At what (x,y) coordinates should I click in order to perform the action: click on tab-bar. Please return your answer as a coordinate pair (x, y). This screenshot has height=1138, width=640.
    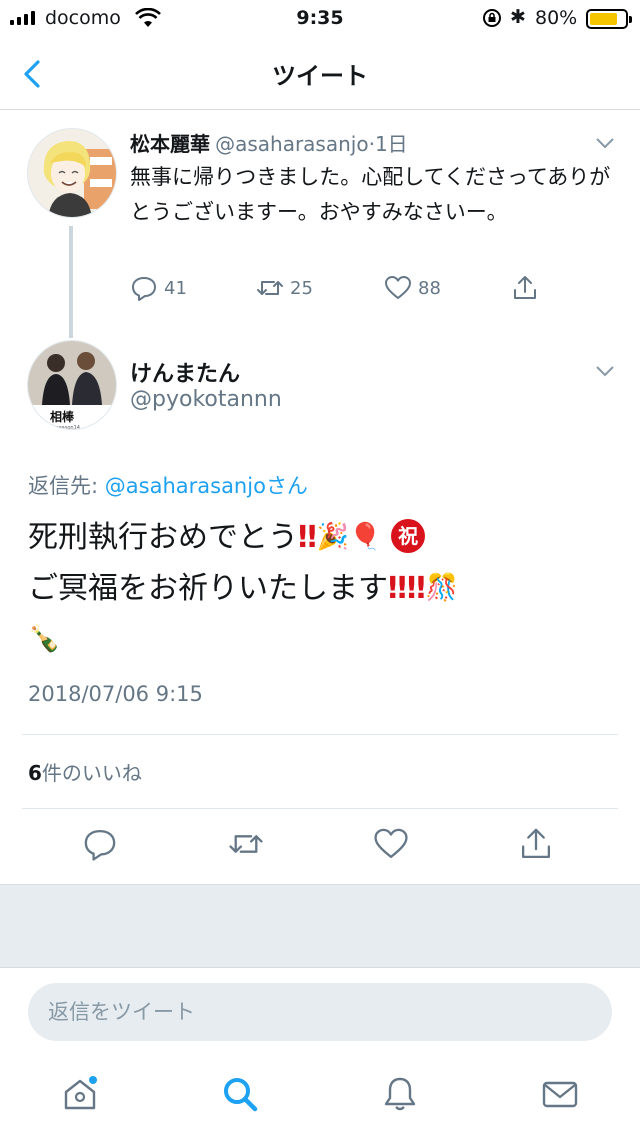
    Looking at the image, I should click on (320, 1099).